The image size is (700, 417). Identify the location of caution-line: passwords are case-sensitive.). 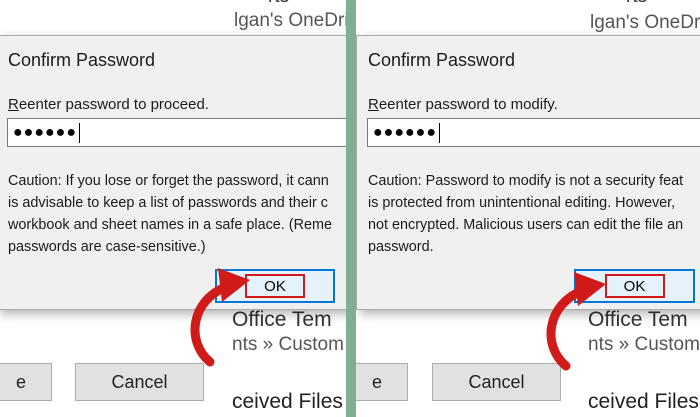
(107, 247).